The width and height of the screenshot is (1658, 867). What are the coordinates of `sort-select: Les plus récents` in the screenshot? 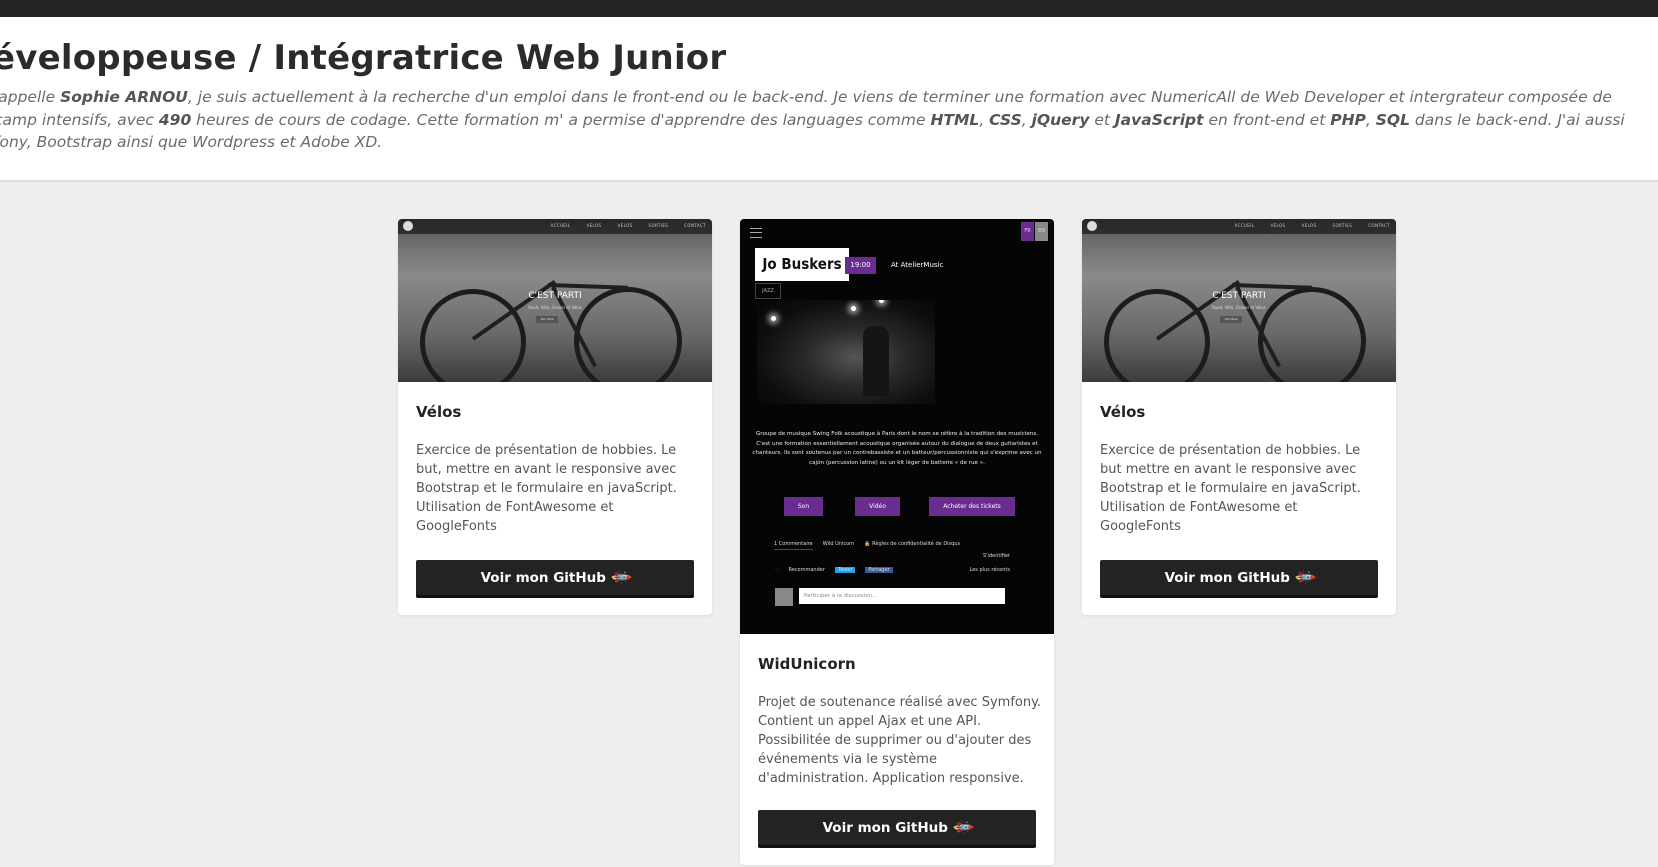 It's located at (989, 570).